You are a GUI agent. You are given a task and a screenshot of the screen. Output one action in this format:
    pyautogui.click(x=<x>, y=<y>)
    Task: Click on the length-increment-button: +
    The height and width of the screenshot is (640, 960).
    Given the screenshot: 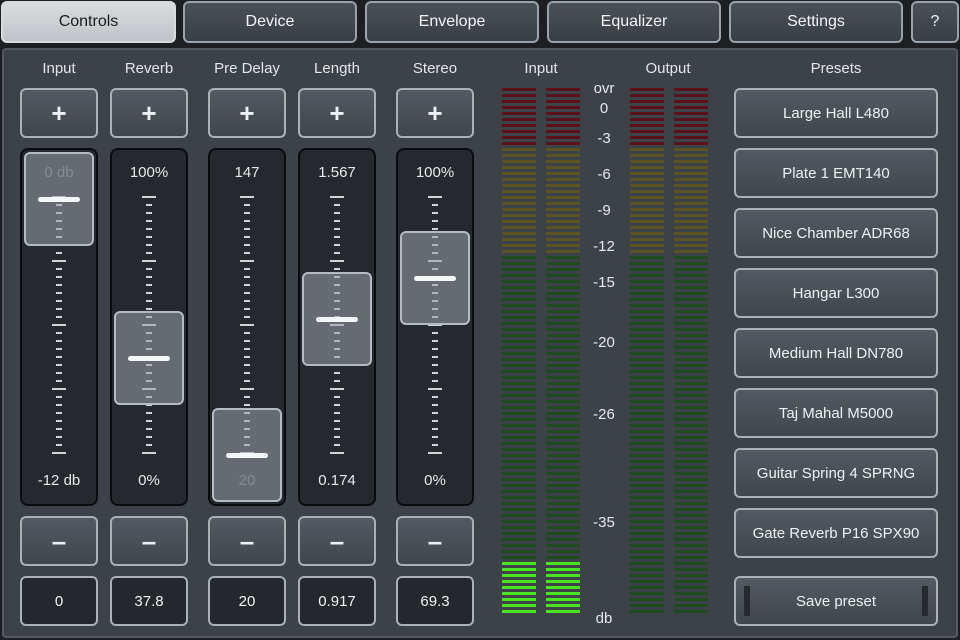 What is the action you would take?
    pyautogui.click(x=337, y=113)
    